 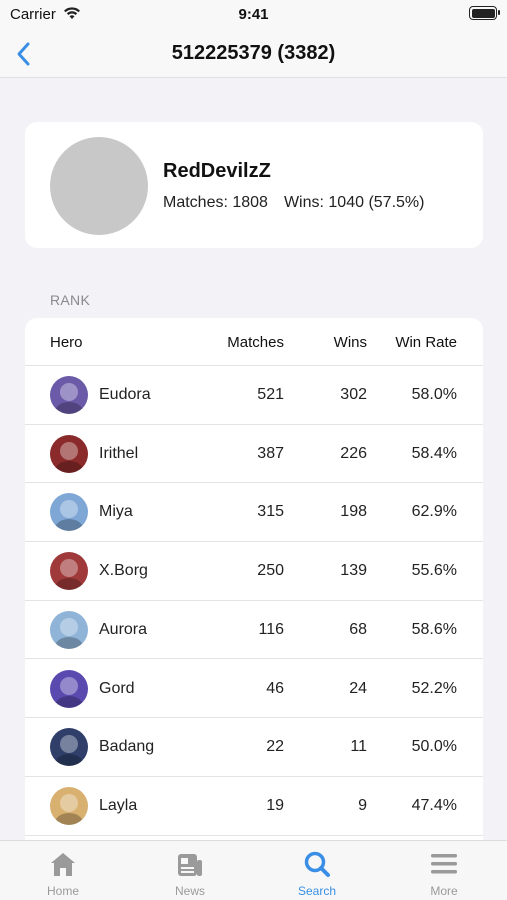 I want to click on status-time: 9:41, so click(x=253, y=14).